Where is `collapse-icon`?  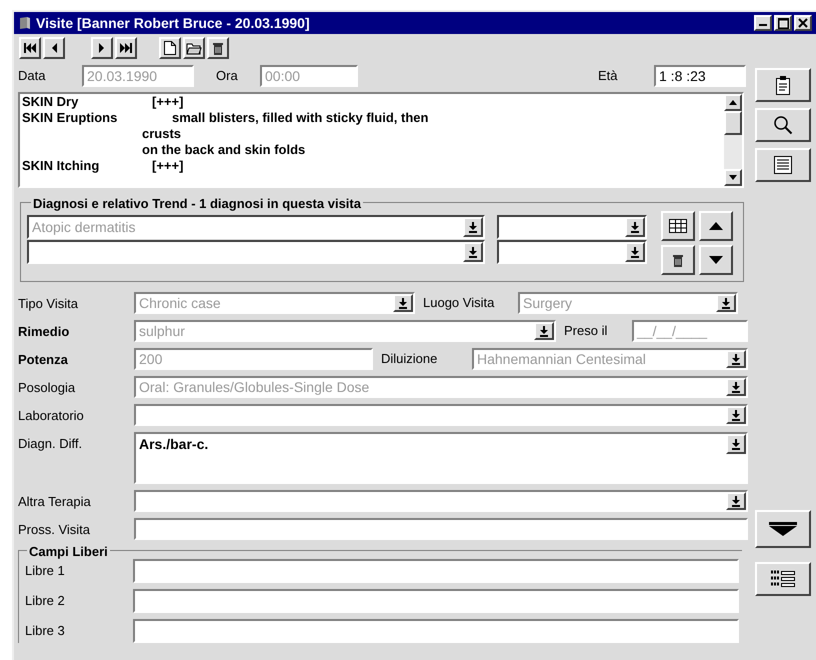
collapse-icon is located at coordinates (783, 529).